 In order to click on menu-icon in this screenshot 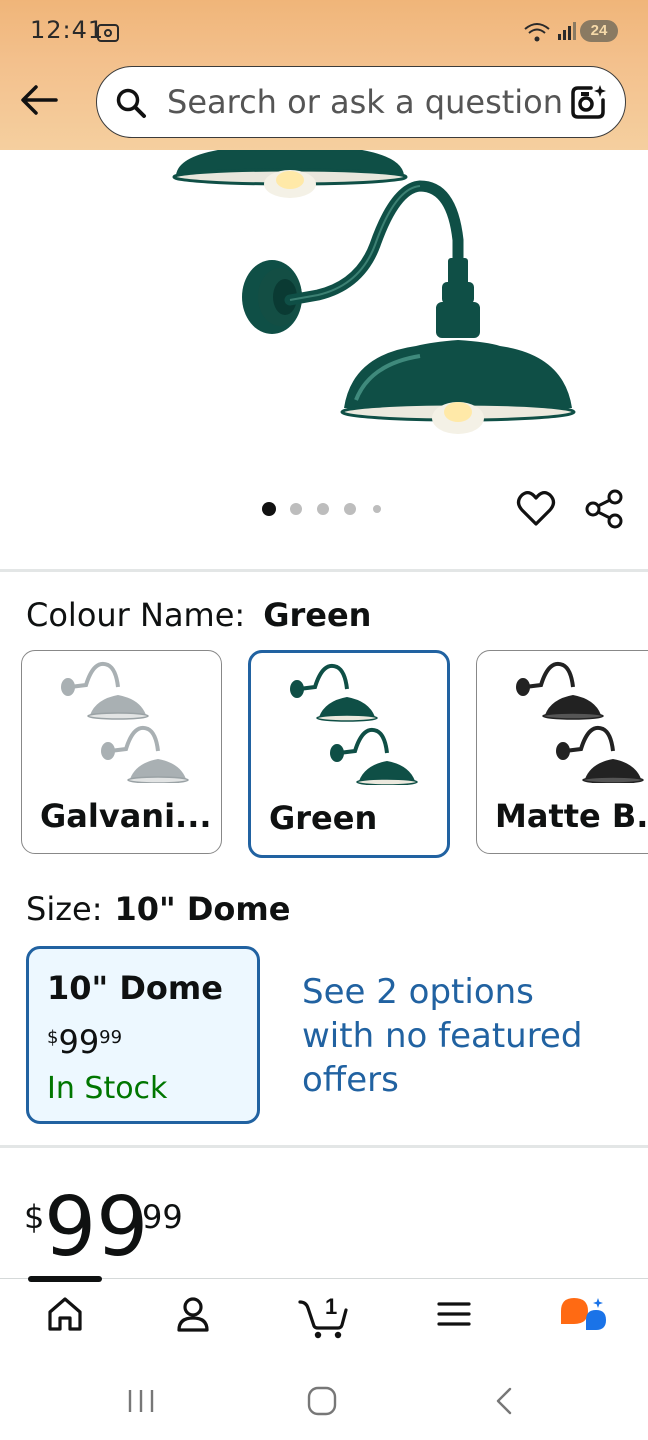, I will do `click(454, 1314)`.